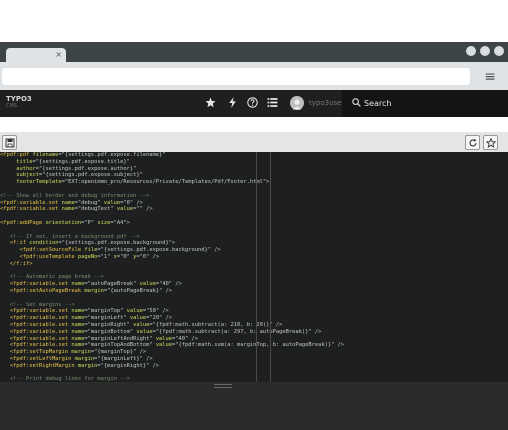  What do you see at coordinates (159, 318) in the screenshot?
I see `code-token: ="20" />` at bounding box center [159, 318].